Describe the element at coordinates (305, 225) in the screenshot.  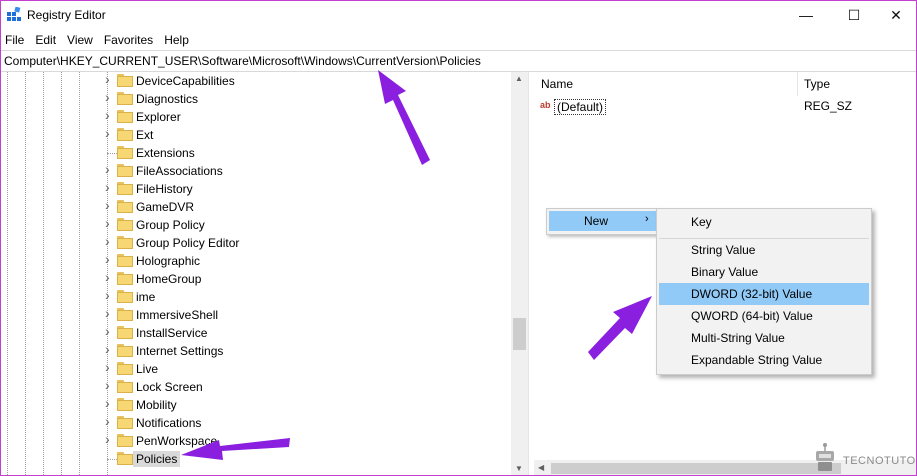
I see `tree-item: › Group Policy` at that location.